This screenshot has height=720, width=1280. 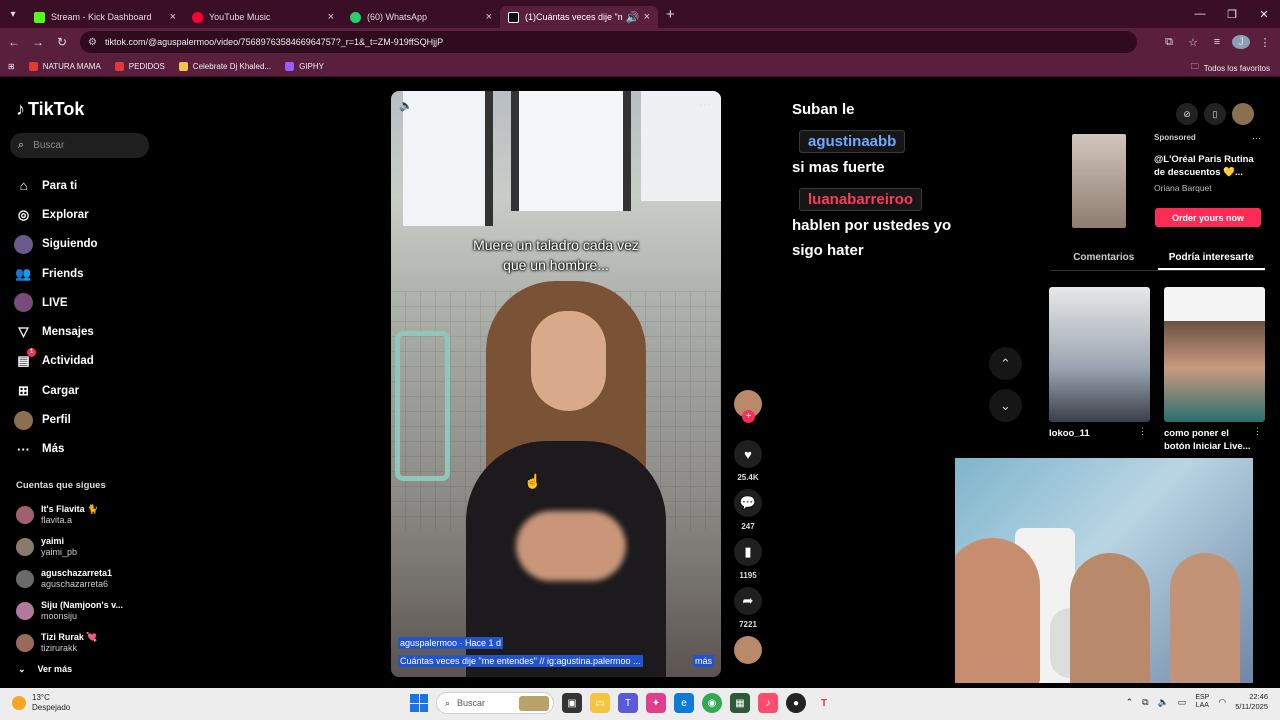 I want to click on sidebar-item-perfil: Perfil, so click(x=56, y=419).